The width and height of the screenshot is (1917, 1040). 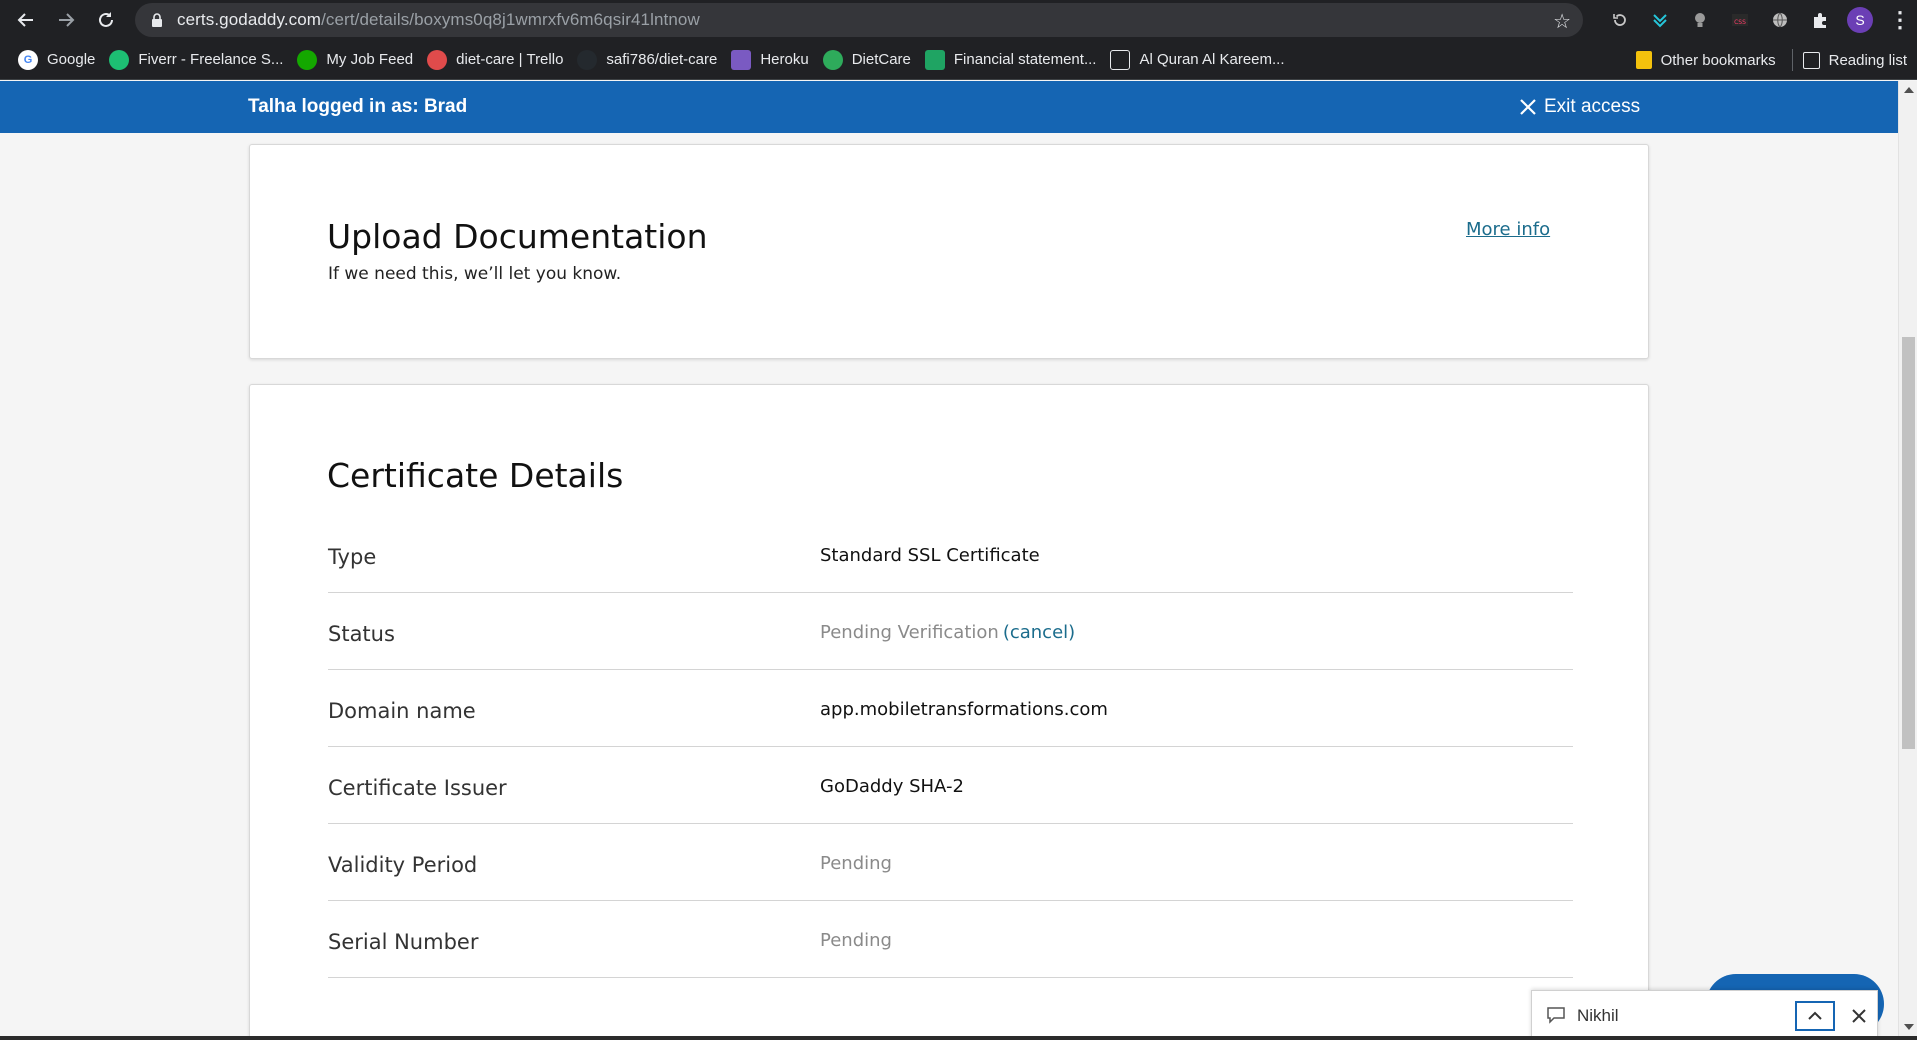 I want to click on bookmark-item: safi786/diet-care, so click(x=650, y=60).